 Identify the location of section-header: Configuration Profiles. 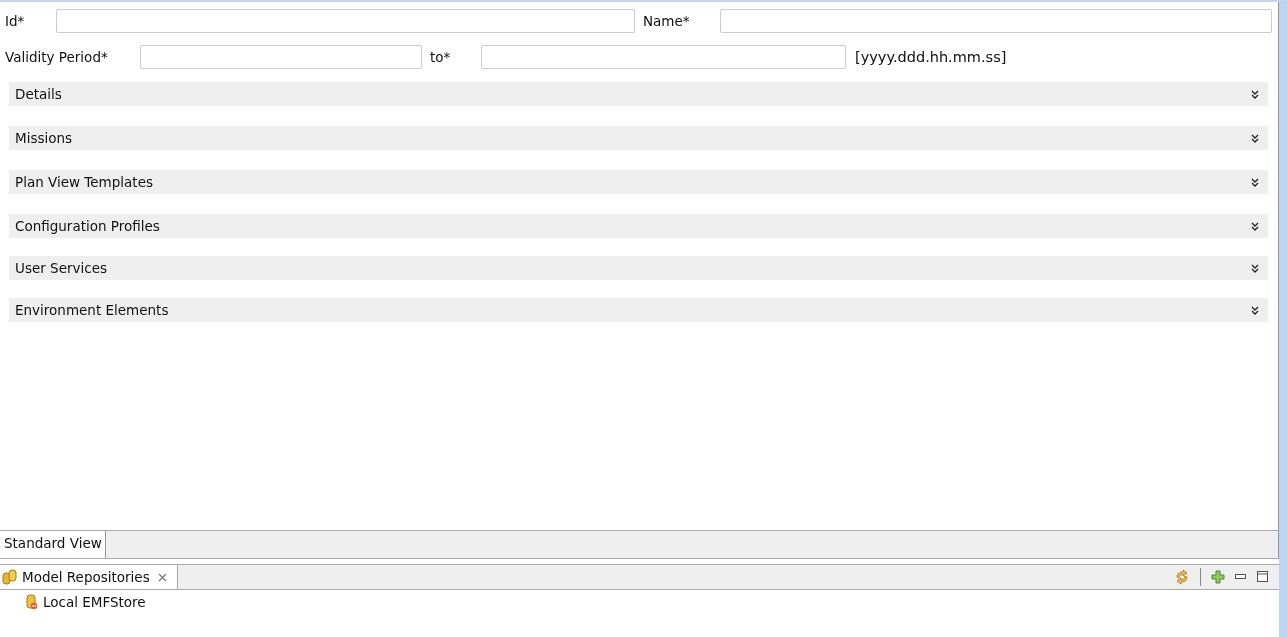
(638, 226).